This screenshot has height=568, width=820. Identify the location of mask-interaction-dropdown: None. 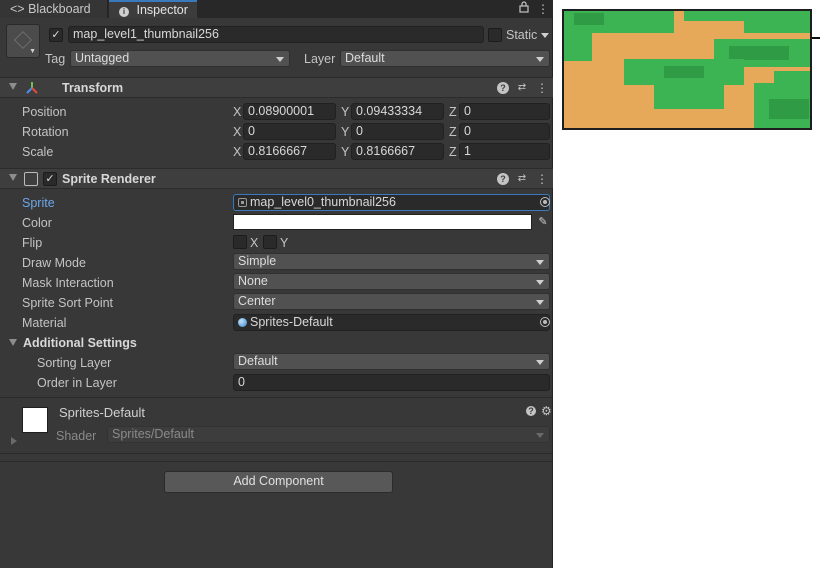
(391, 281).